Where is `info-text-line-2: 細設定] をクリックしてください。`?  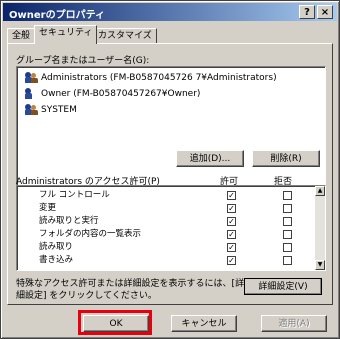 info-text-line-2: 細設定] をクリックしてください。 is located at coordinates (86, 296).